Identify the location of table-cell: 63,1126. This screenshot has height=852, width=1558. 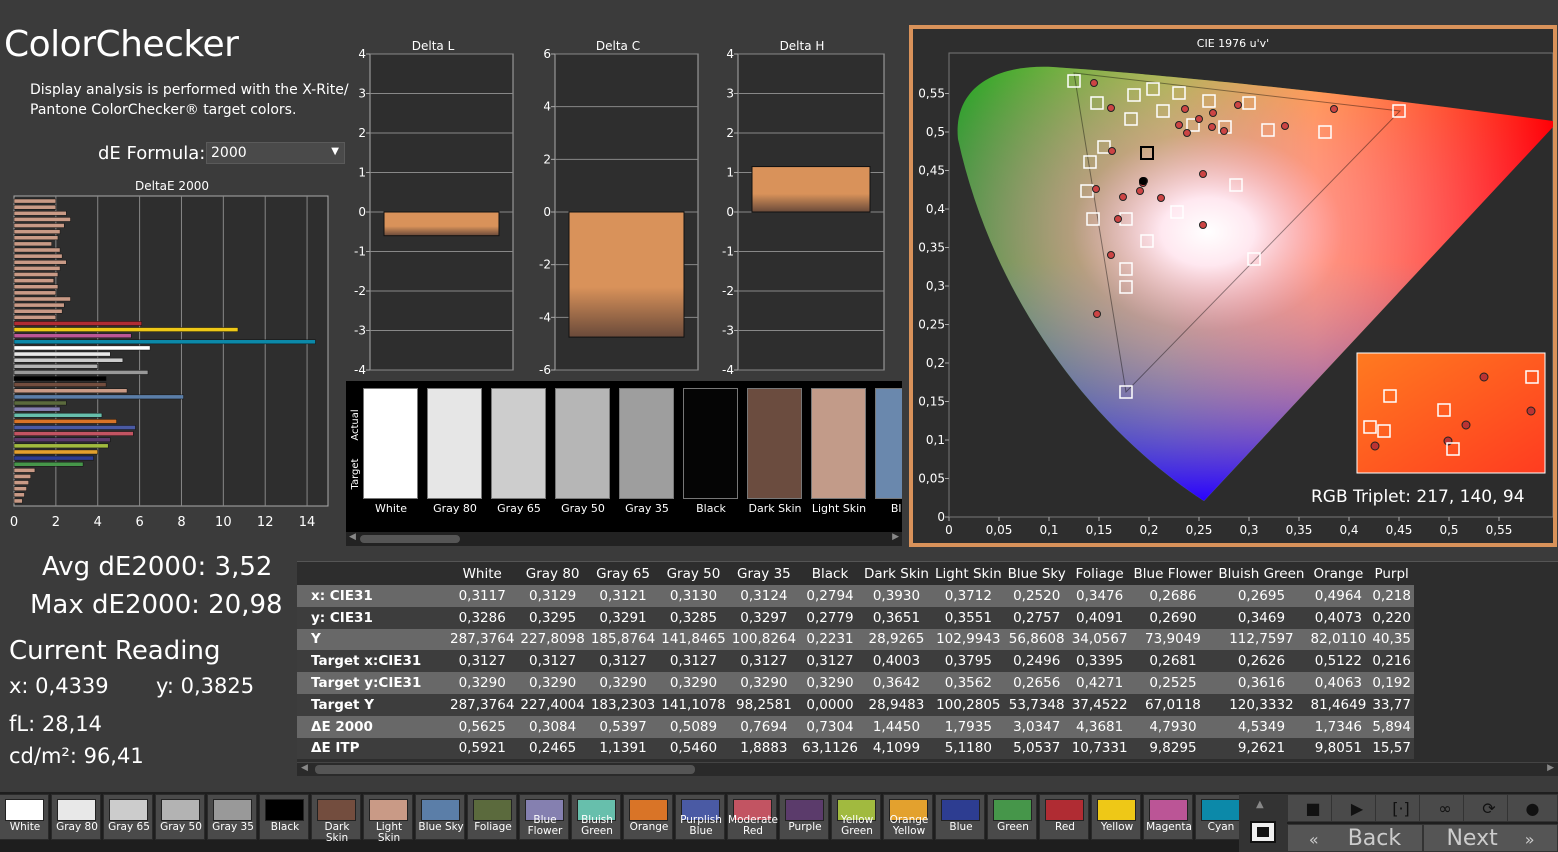
(830, 748).